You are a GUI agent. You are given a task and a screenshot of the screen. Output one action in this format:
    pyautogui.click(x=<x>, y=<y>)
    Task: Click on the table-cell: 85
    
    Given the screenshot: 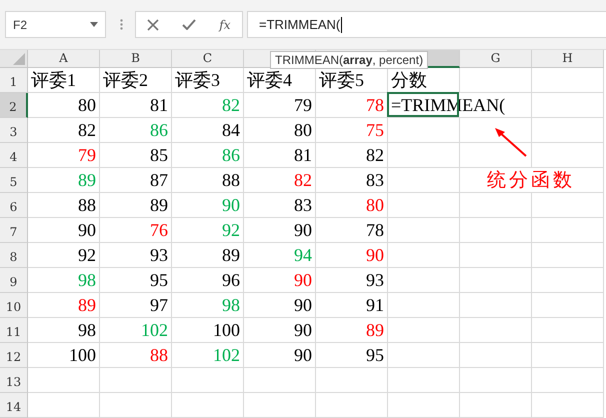 What is the action you would take?
    pyautogui.click(x=136, y=155)
    